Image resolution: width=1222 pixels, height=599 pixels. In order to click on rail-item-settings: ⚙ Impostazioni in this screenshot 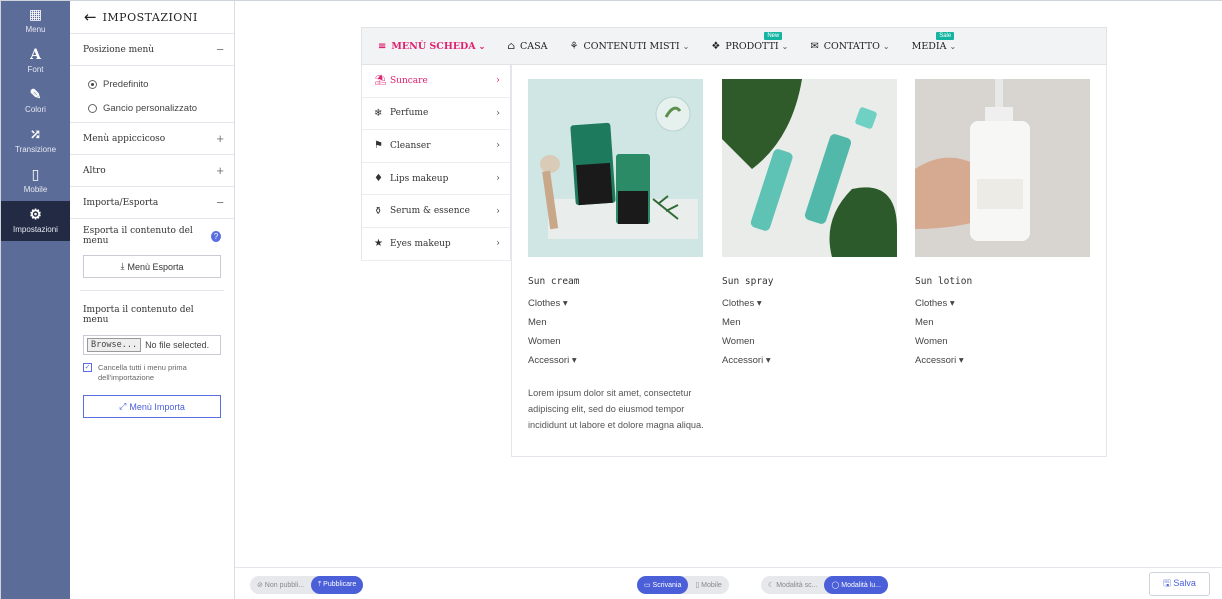, I will do `click(35, 221)`.